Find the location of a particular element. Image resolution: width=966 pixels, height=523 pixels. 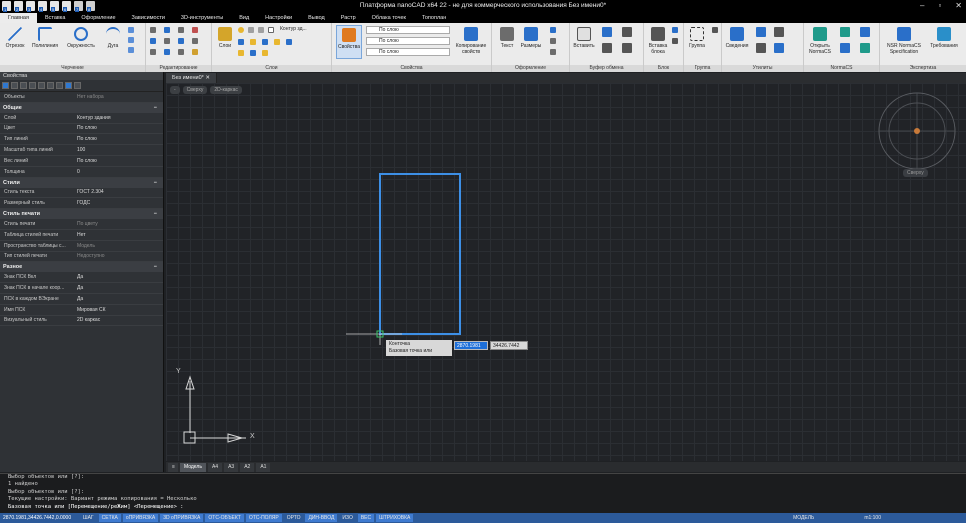

normacs-link-icon is located at coordinates (845, 48).